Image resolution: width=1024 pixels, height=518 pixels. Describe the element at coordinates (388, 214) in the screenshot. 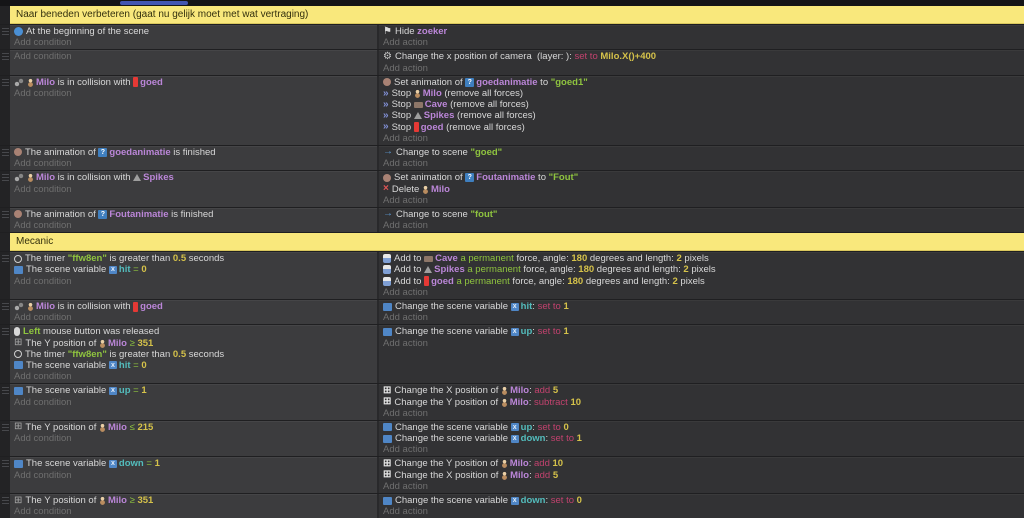

I see `change-scene-icon: →` at that location.